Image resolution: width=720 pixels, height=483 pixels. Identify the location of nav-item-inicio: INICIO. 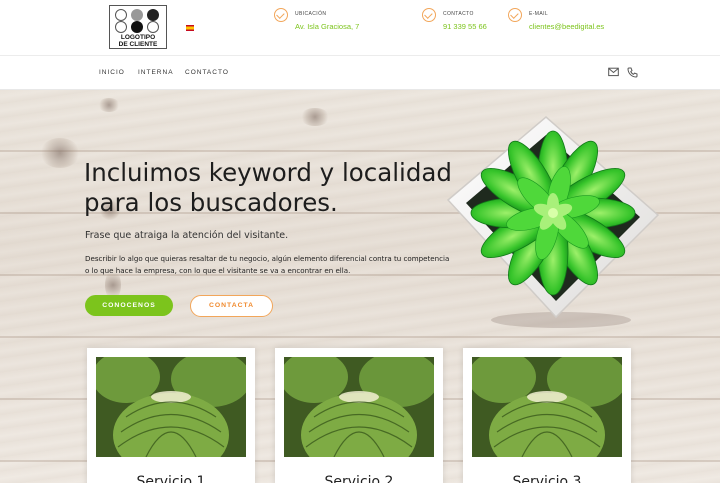
(112, 72).